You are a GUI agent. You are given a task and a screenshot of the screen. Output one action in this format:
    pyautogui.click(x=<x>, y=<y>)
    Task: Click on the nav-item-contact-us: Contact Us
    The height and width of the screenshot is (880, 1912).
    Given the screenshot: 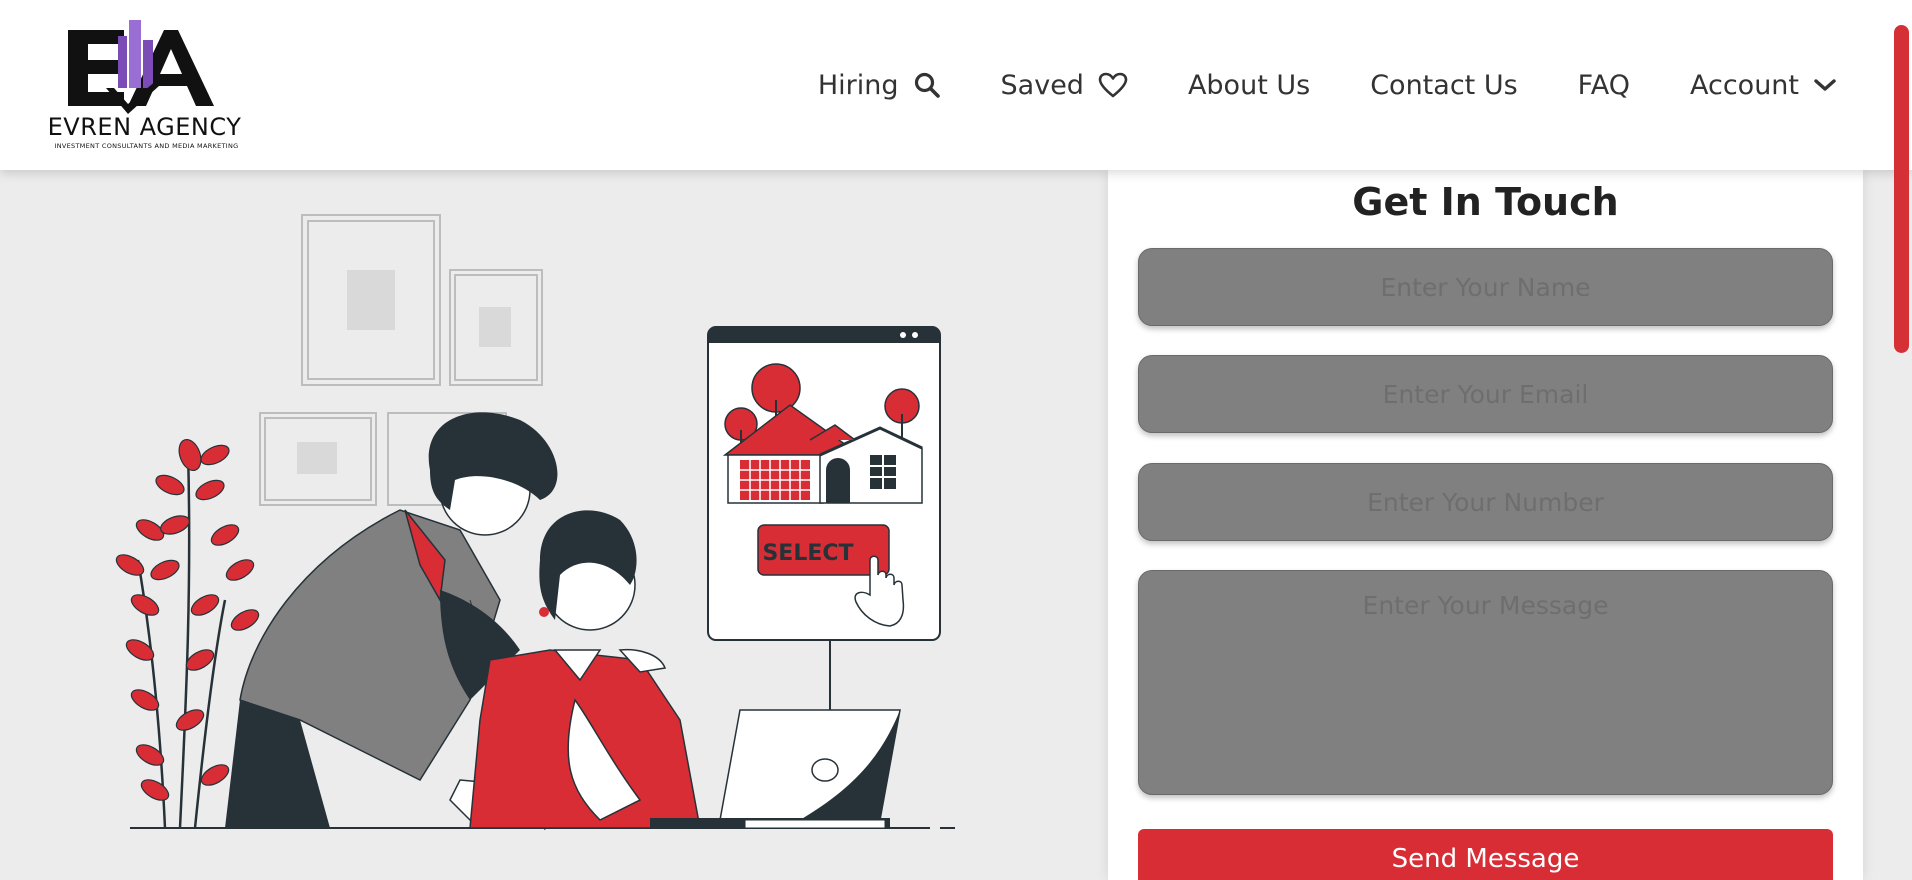 What is the action you would take?
    pyautogui.click(x=1443, y=85)
    